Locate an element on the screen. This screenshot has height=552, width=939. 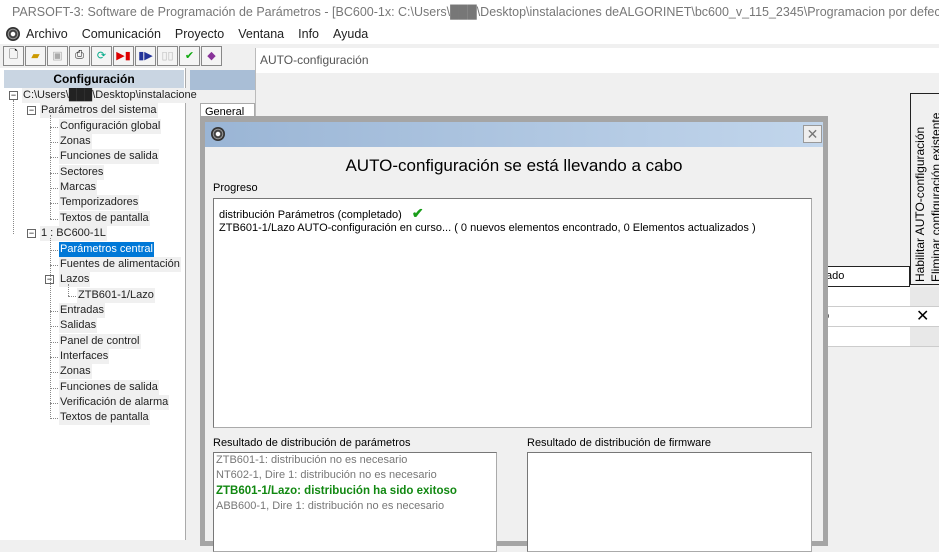
progress-label: Progreso is located at coordinates (235, 188).